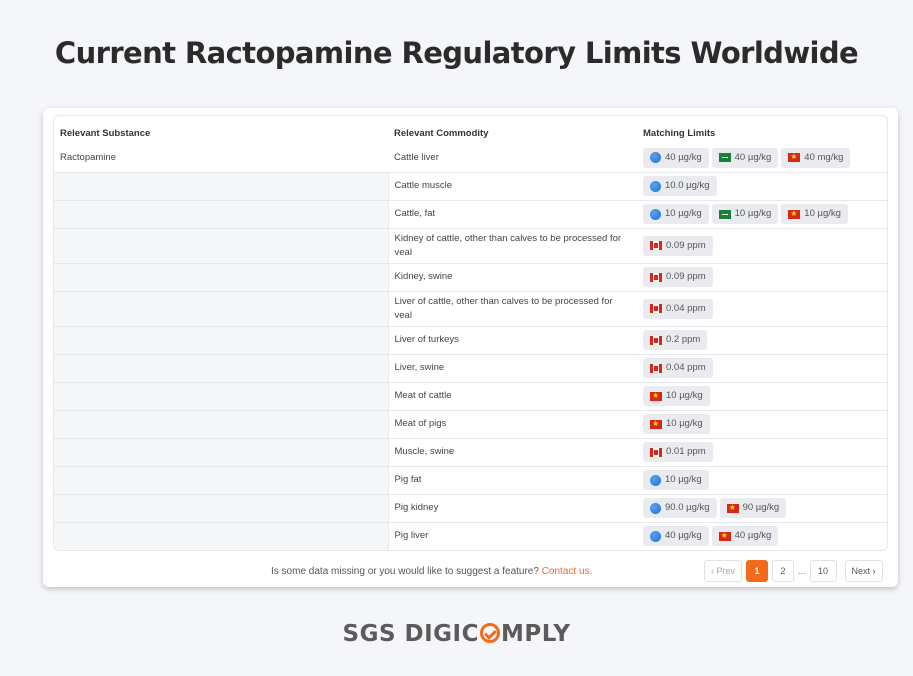  I want to click on commodity-cell: Meat of pigs, so click(512, 423).